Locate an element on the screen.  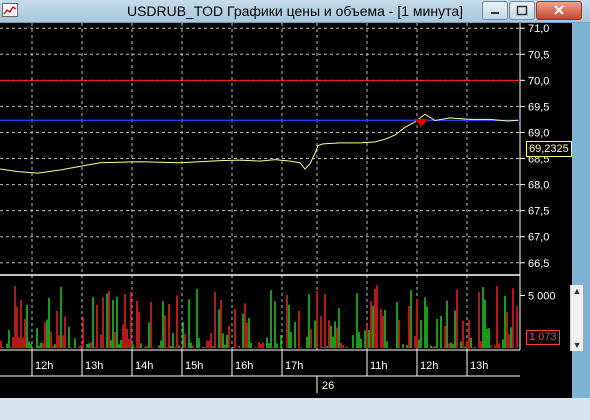
time-axis: 12h 13h 14h 15h 16h 17h 11h 12h 13h 26 is located at coordinates (259, 371).